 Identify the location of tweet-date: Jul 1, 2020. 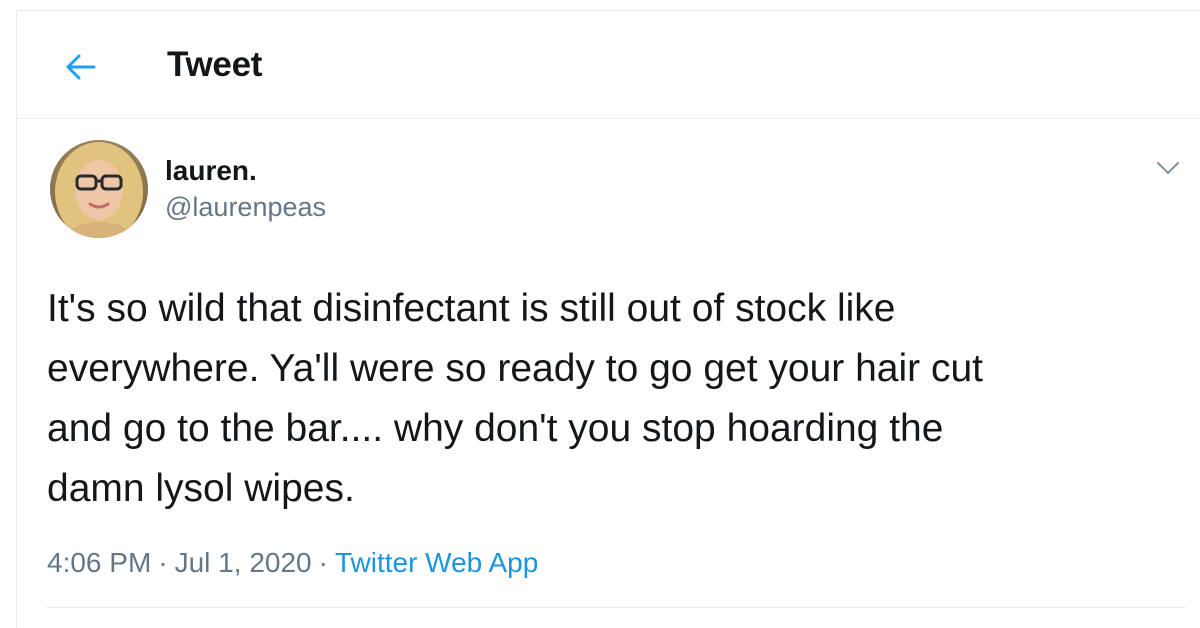
(243, 562).